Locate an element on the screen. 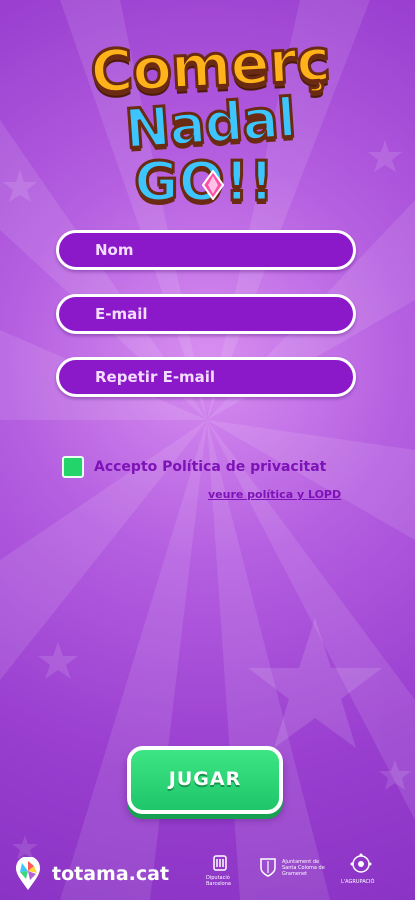 The width and height of the screenshot is (415, 900). repeat-email-field-placeholder: Repetir E-mail is located at coordinates (155, 377).